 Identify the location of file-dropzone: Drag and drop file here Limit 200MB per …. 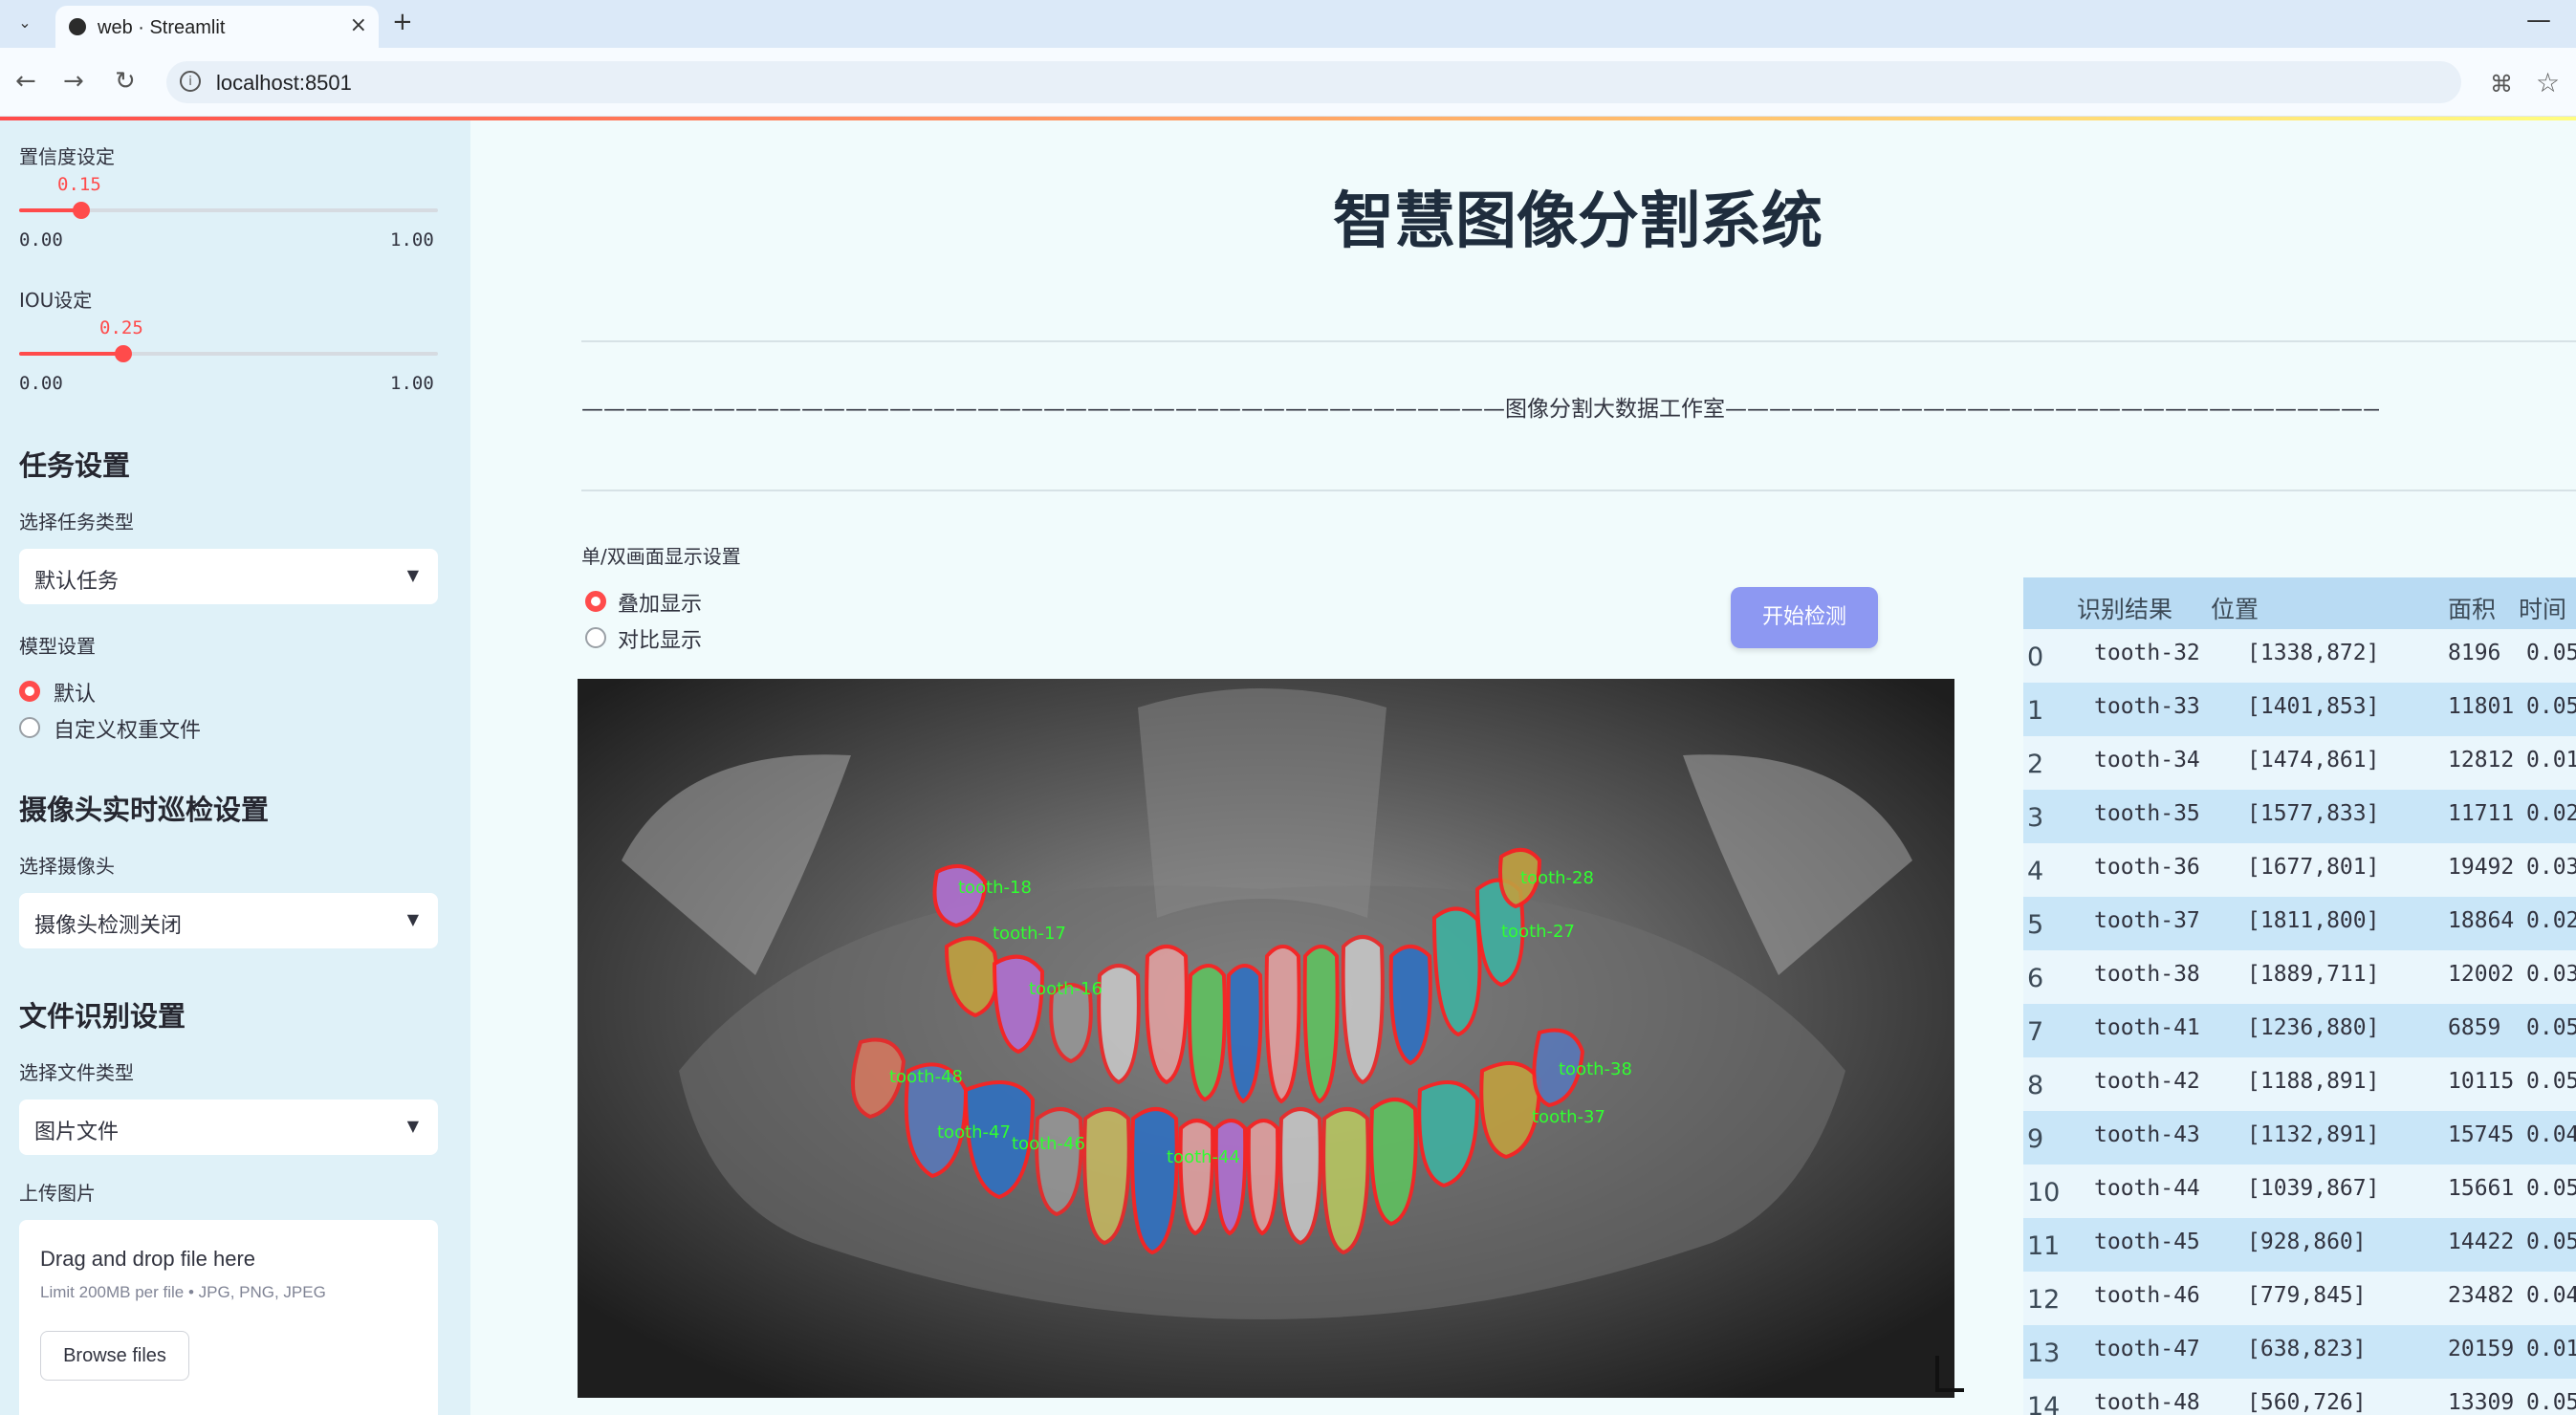
(228, 1317).